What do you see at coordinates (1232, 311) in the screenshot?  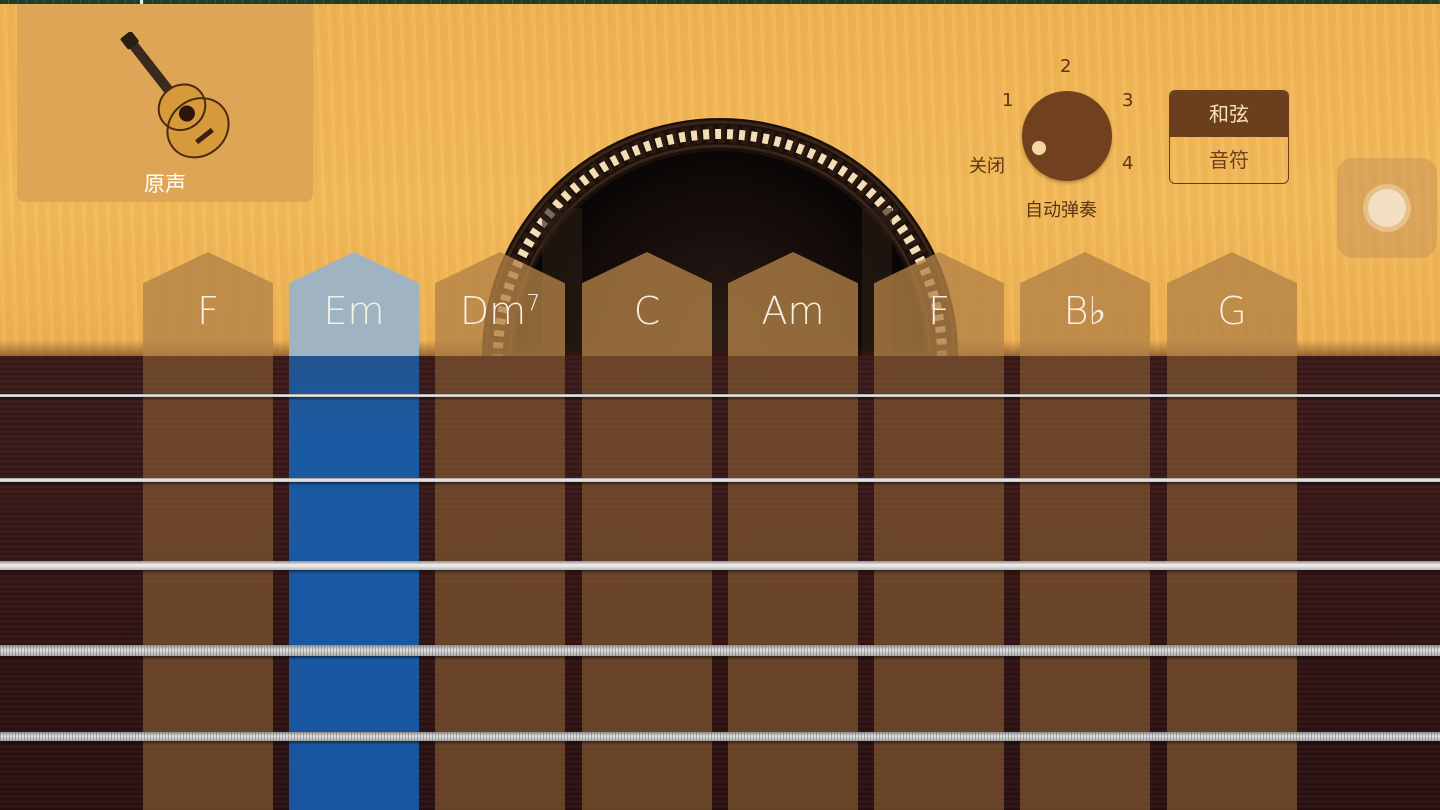 I see `chord-label: G` at bounding box center [1232, 311].